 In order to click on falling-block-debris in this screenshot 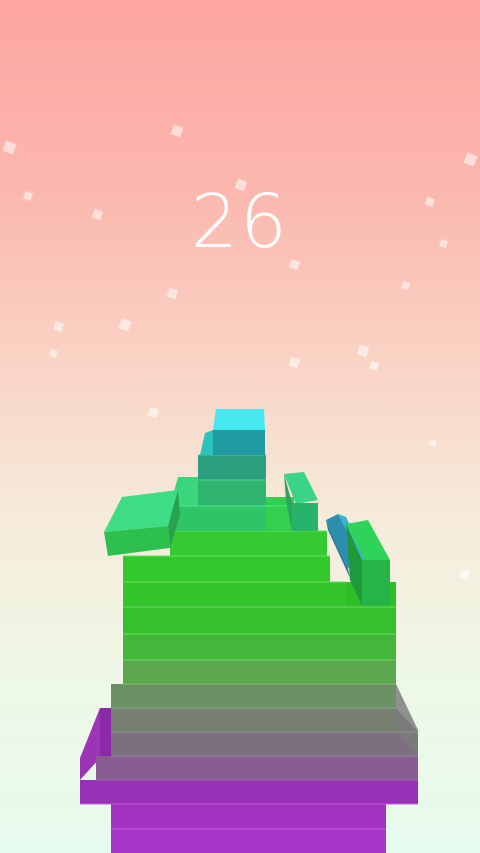, I will do `click(142, 523)`.